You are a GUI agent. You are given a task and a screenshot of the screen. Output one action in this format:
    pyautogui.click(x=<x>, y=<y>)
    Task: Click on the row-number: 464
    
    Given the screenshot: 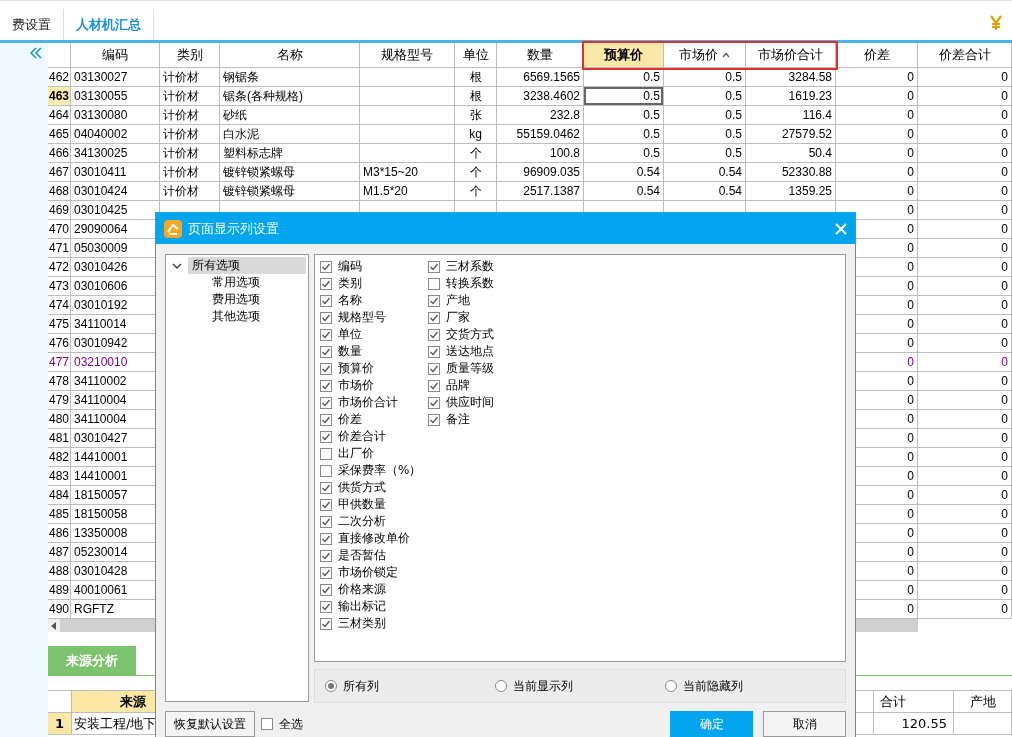 What is the action you would take?
    pyautogui.click(x=59, y=115)
    